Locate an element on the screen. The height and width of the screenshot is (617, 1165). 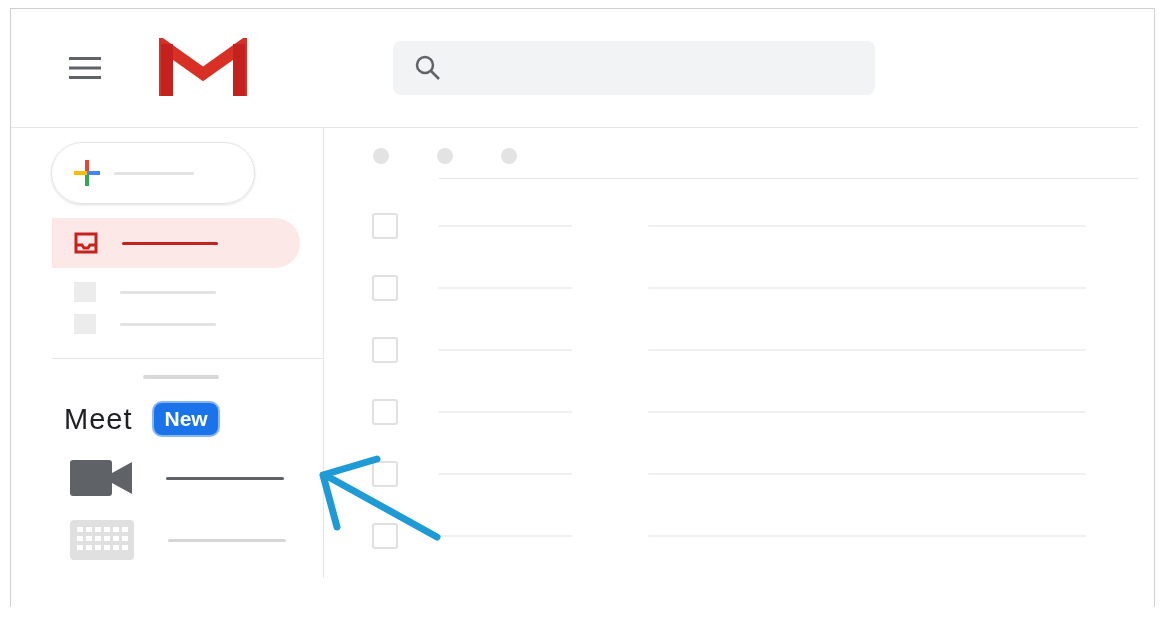
new-badge: New is located at coordinates (186, 419).